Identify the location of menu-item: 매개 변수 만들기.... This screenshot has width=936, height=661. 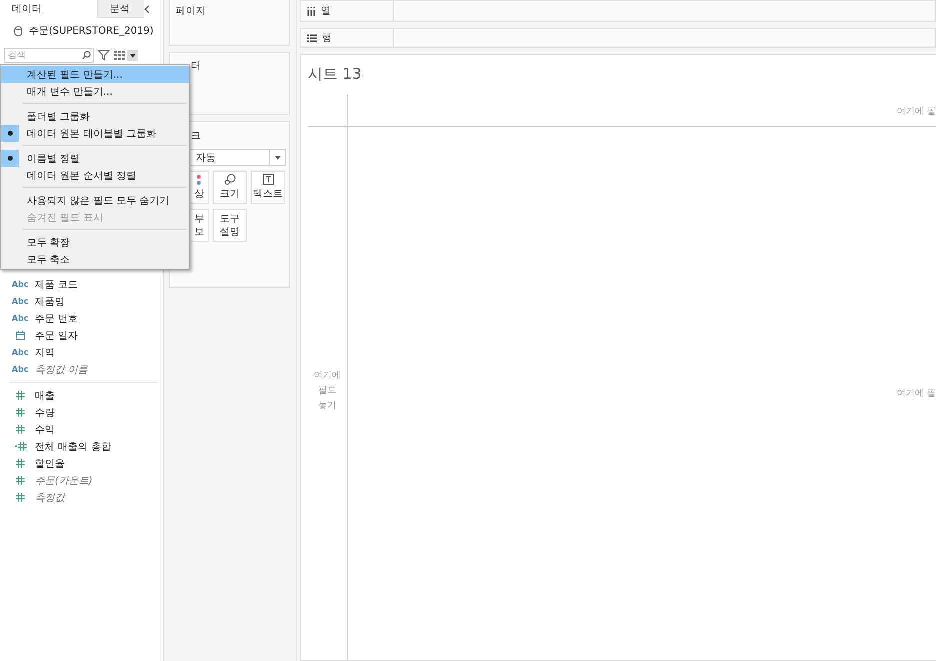
(95, 91).